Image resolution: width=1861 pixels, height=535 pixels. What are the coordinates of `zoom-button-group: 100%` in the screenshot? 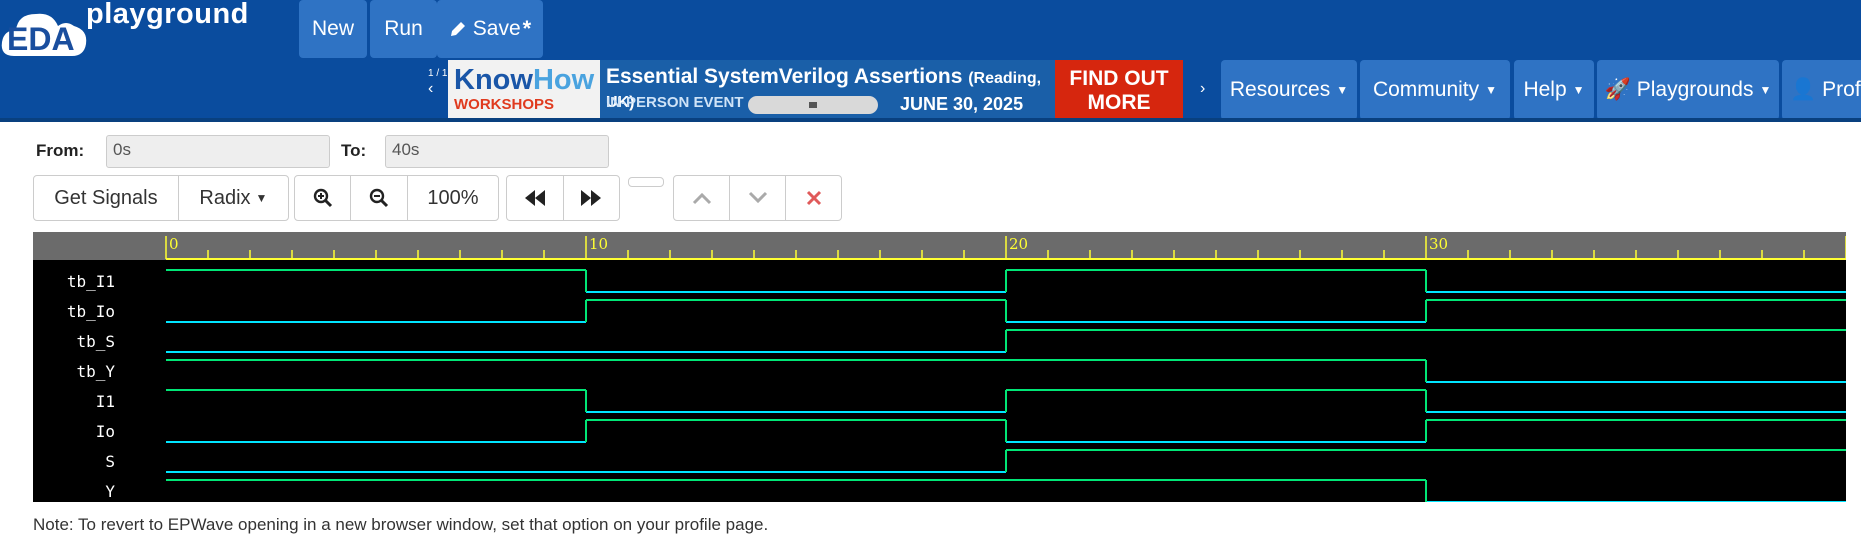 It's located at (396, 198).